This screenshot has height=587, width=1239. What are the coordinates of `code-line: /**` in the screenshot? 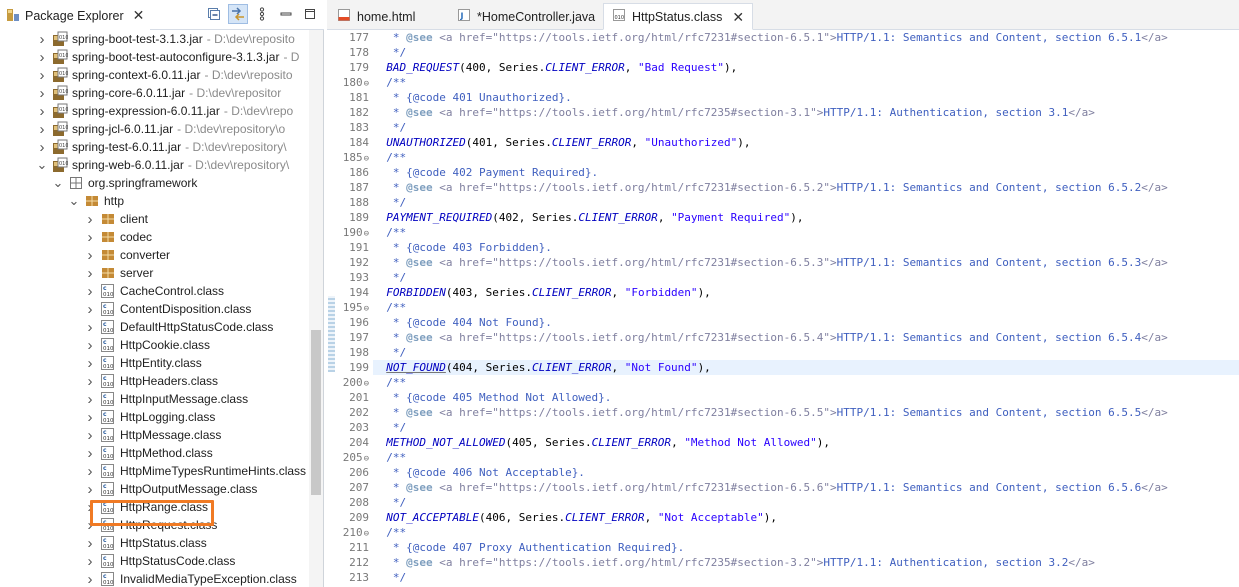 It's located at (390, 307).